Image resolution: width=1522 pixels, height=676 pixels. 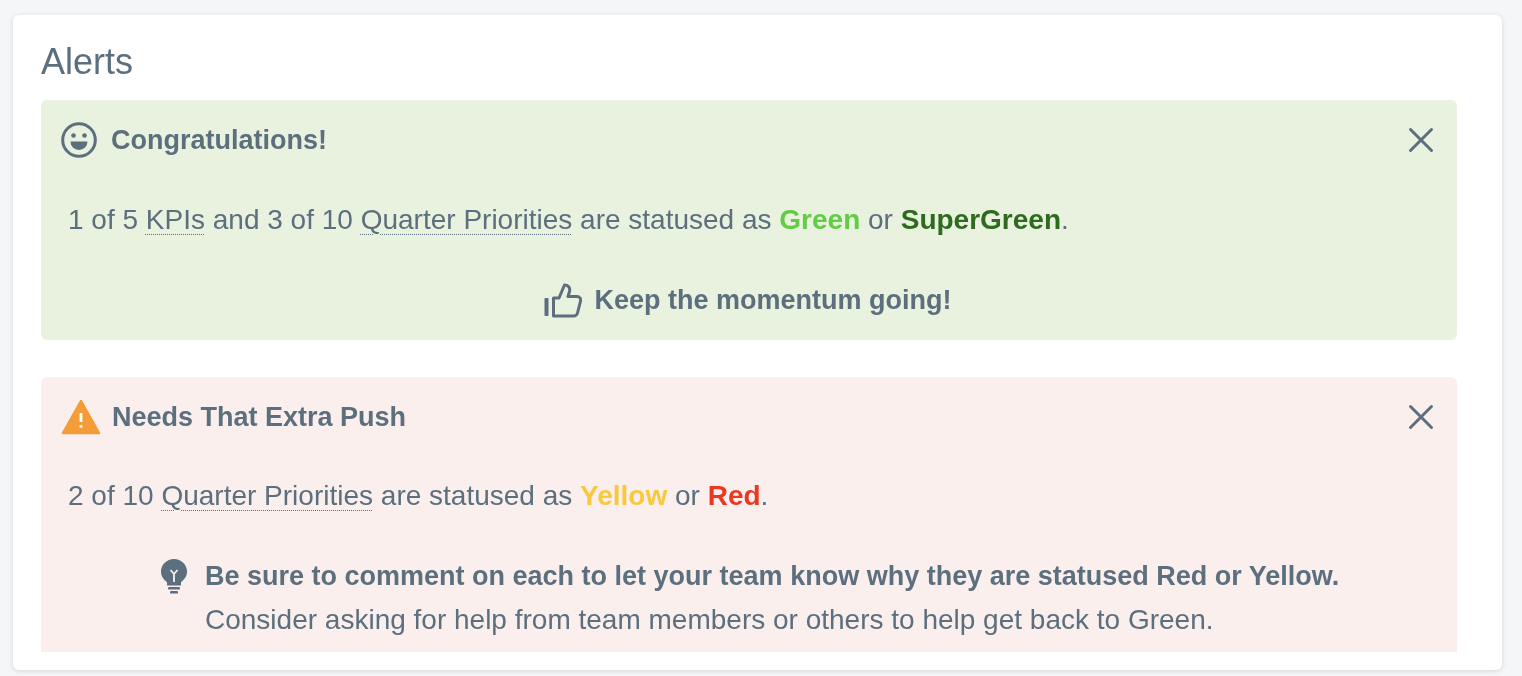 What do you see at coordinates (419, 496) in the screenshot?
I see `alert-message: 2 of 10 Quarter Priorities are statused as Yellow or Red.` at bounding box center [419, 496].